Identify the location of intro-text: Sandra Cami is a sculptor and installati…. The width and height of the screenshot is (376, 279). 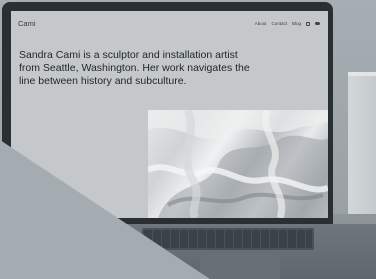
(134, 68).